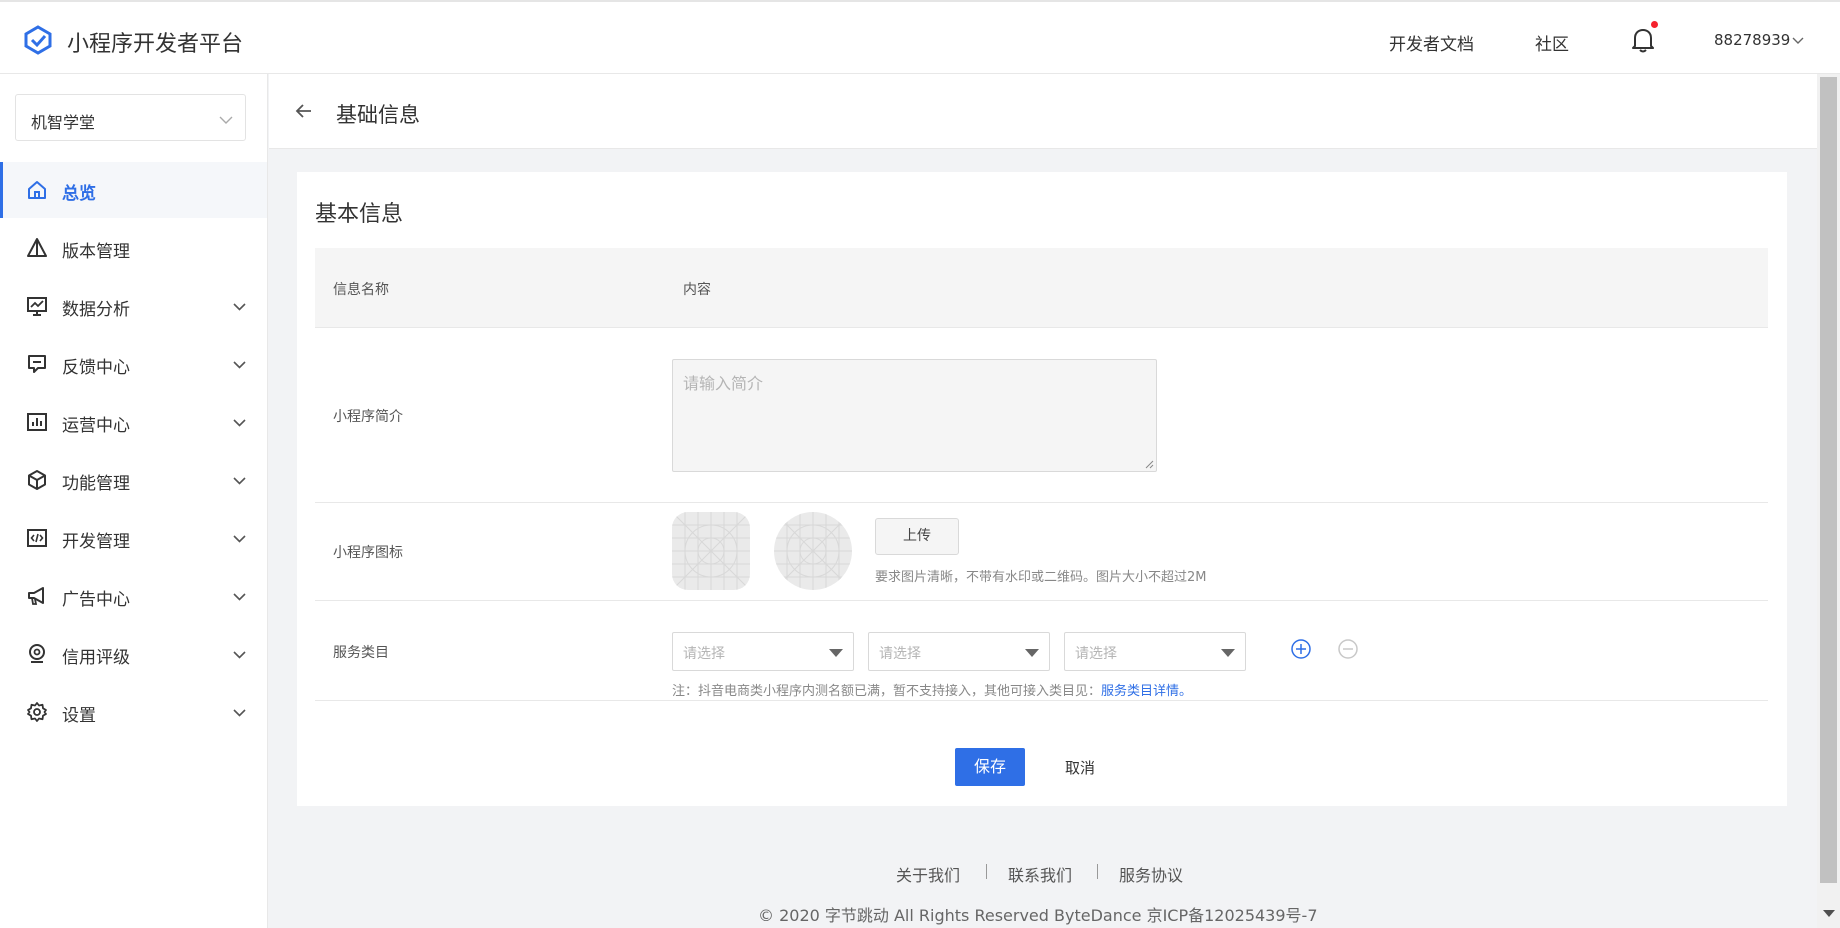 The height and width of the screenshot is (928, 1840). Describe the element at coordinates (37, 538) in the screenshot. I see `code-icon` at that location.